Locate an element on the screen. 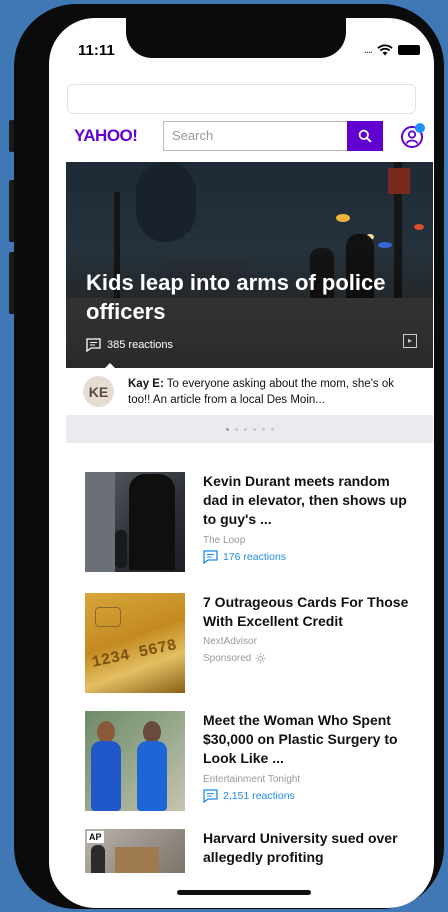  comment-pointer is located at coordinates (110, 366).